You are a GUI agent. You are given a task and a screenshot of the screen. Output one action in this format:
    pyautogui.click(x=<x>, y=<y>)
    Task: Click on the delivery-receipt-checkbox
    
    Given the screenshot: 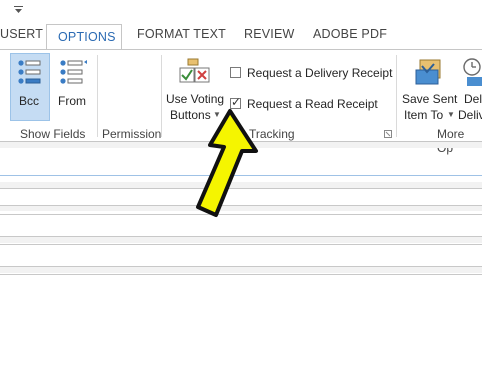 What is the action you would take?
    pyautogui.click(x=235, y=72)
    